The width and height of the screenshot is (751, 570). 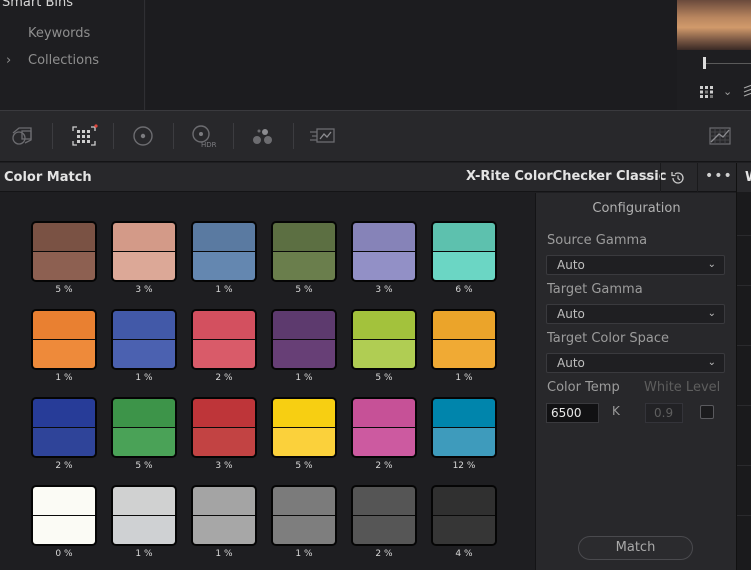 What do you see at coordinates (411, 55) in the screenshot?
I see `media-pool-area` at bounding box center [411, 55].